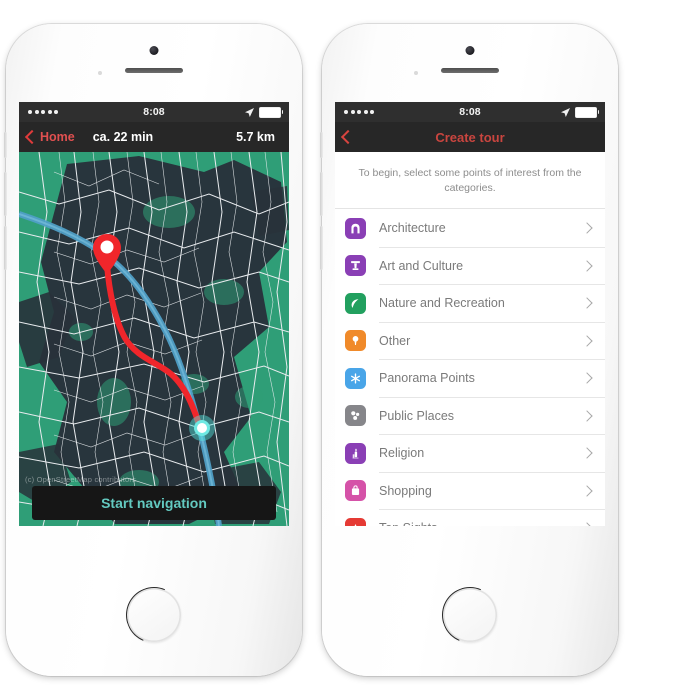  What do you see at coordinates (355, 521) in the screenshot?
I see `star-icon` at bounding box center [355, 521].